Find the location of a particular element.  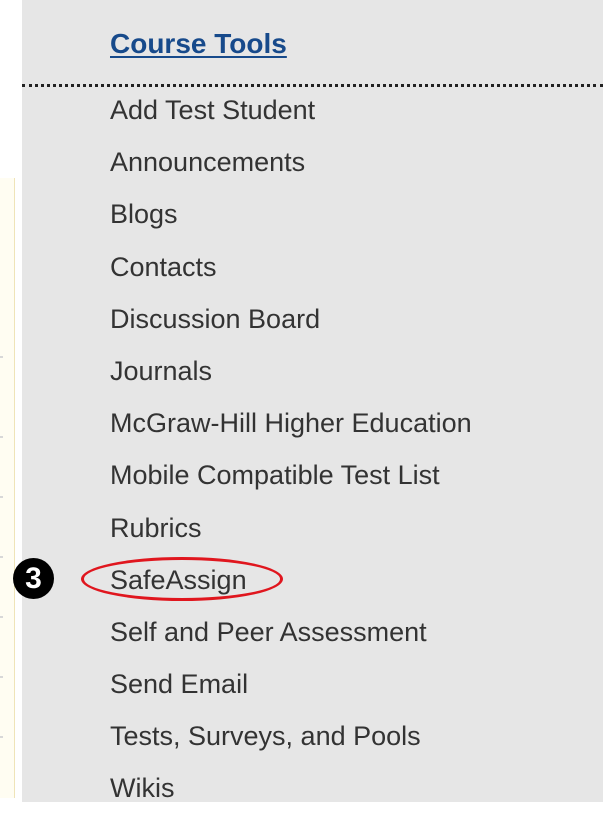

tool-send-email: Send Email is located at coordinates (291, 692).